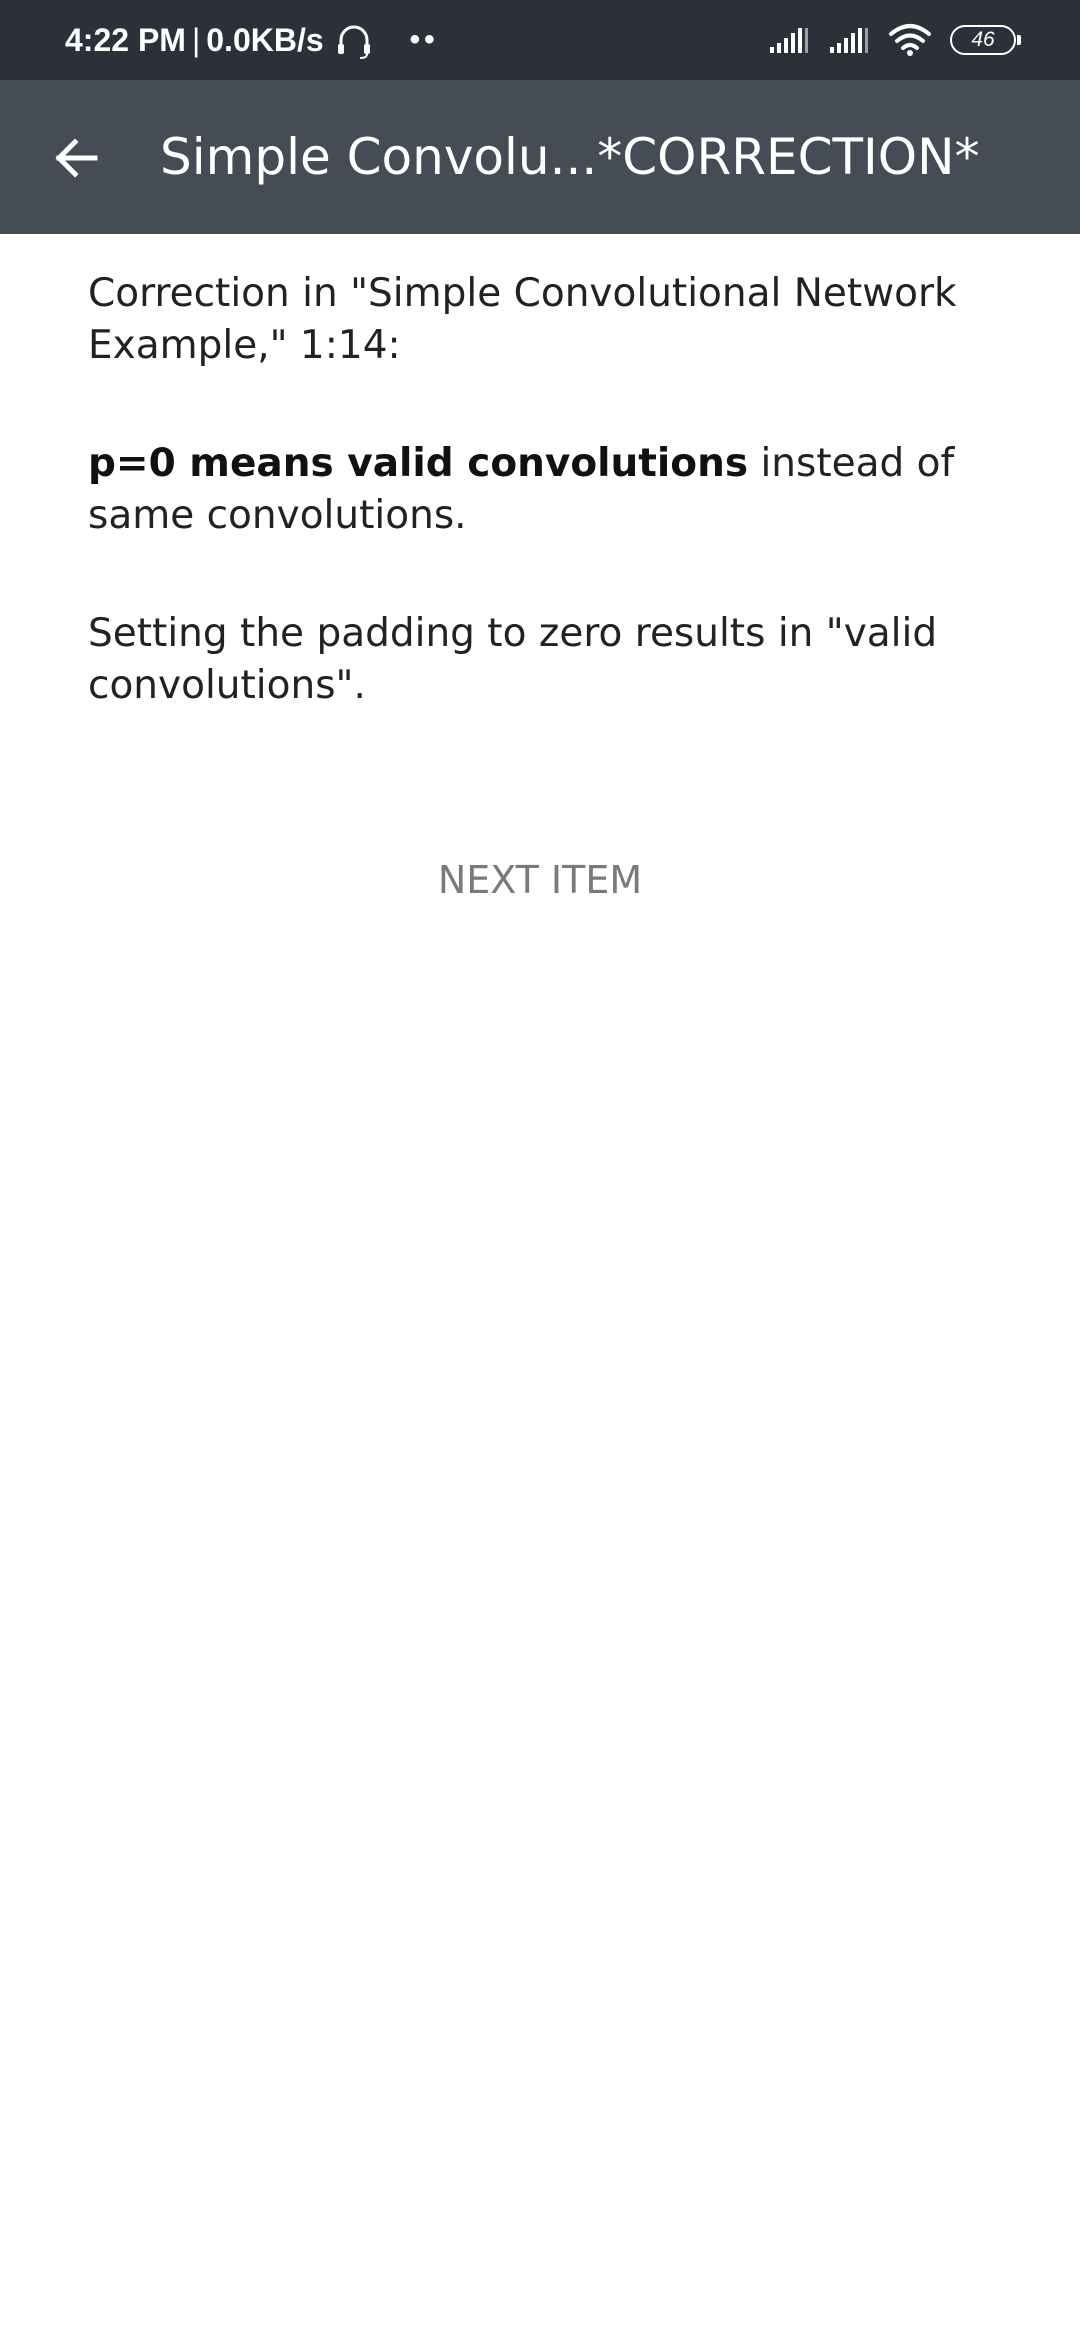 The image size is (1080, 2340). What do you see at coordinates (265, 39) in the screenshot?
I see `status-network-speed: 0.0KB/s` at bounding box center [265, 39].